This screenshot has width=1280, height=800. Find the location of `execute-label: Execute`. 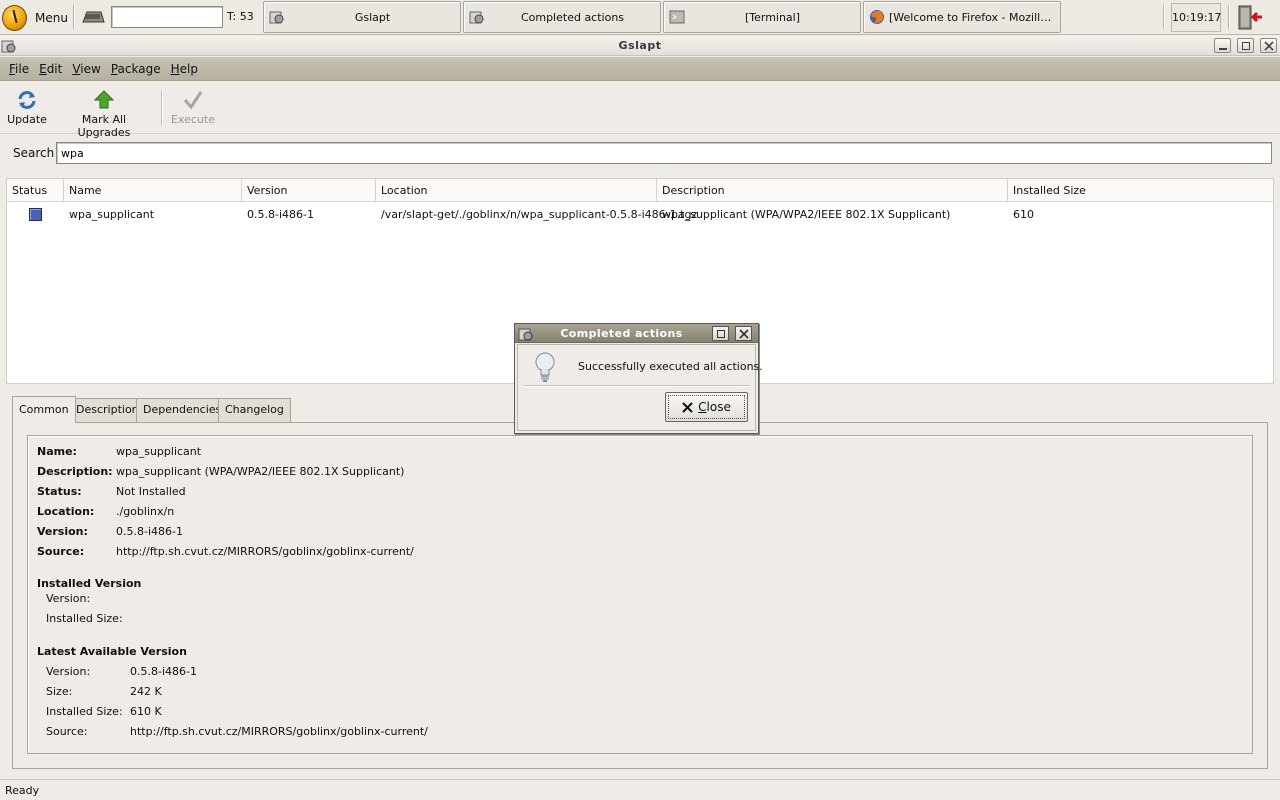

execute-label: Execute is located at coordinates (193, 119).